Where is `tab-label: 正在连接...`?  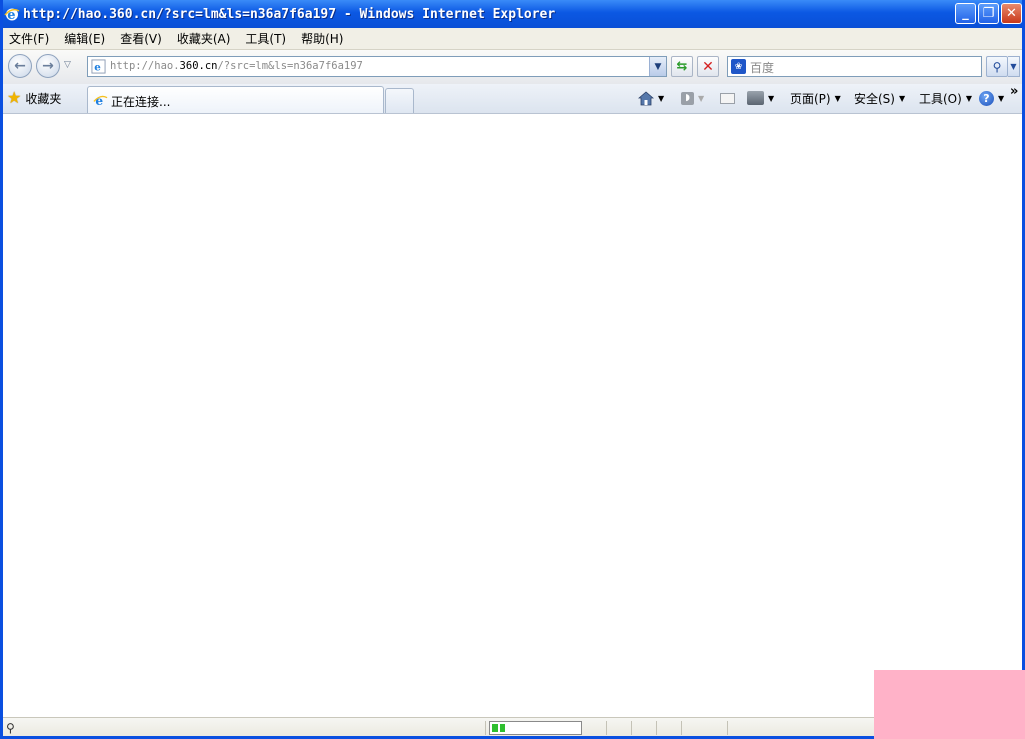
tab-label: 正在连接... is located at coordinates (141, 102).